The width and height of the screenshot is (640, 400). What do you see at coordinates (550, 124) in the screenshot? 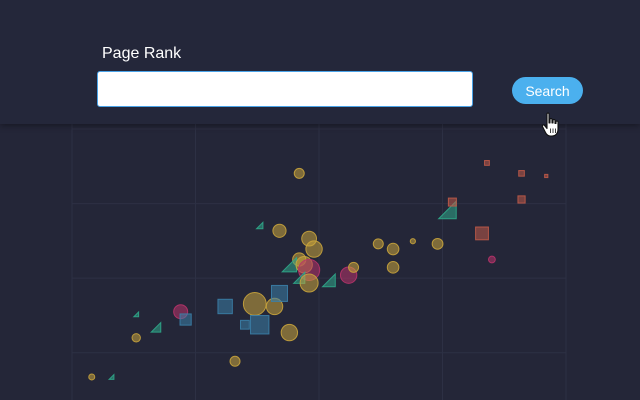
I see `hand-pointer-cursor-icon` at bounding box center [550, 124].